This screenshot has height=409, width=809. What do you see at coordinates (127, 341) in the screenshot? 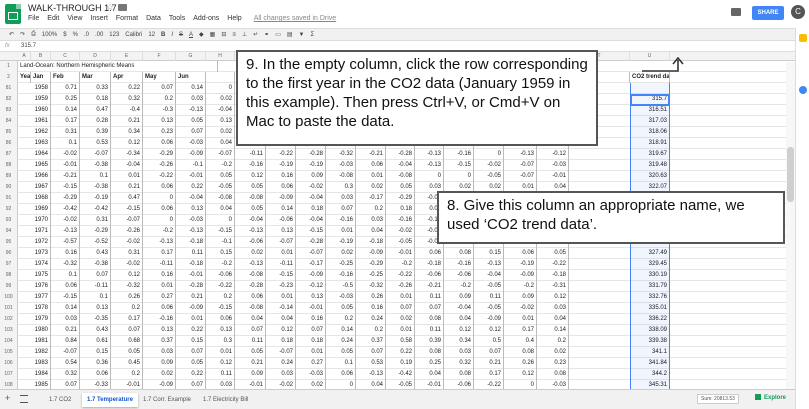
I see `table-cell: 0.68` at bounding box center [127, 341].